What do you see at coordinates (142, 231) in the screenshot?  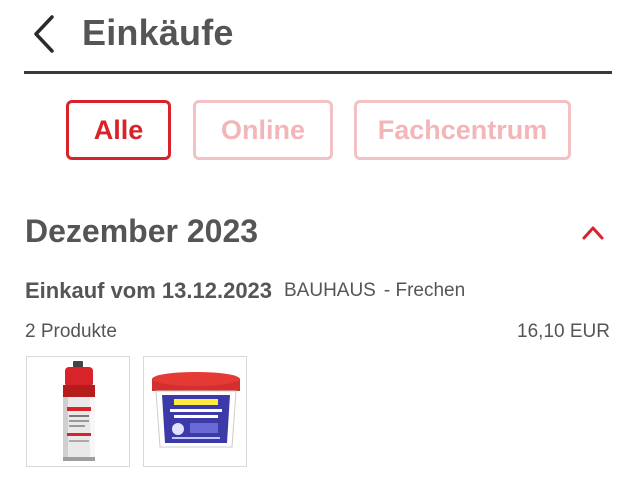 I see `month-title: Dezember 2023` at bounding box center [142, 231].